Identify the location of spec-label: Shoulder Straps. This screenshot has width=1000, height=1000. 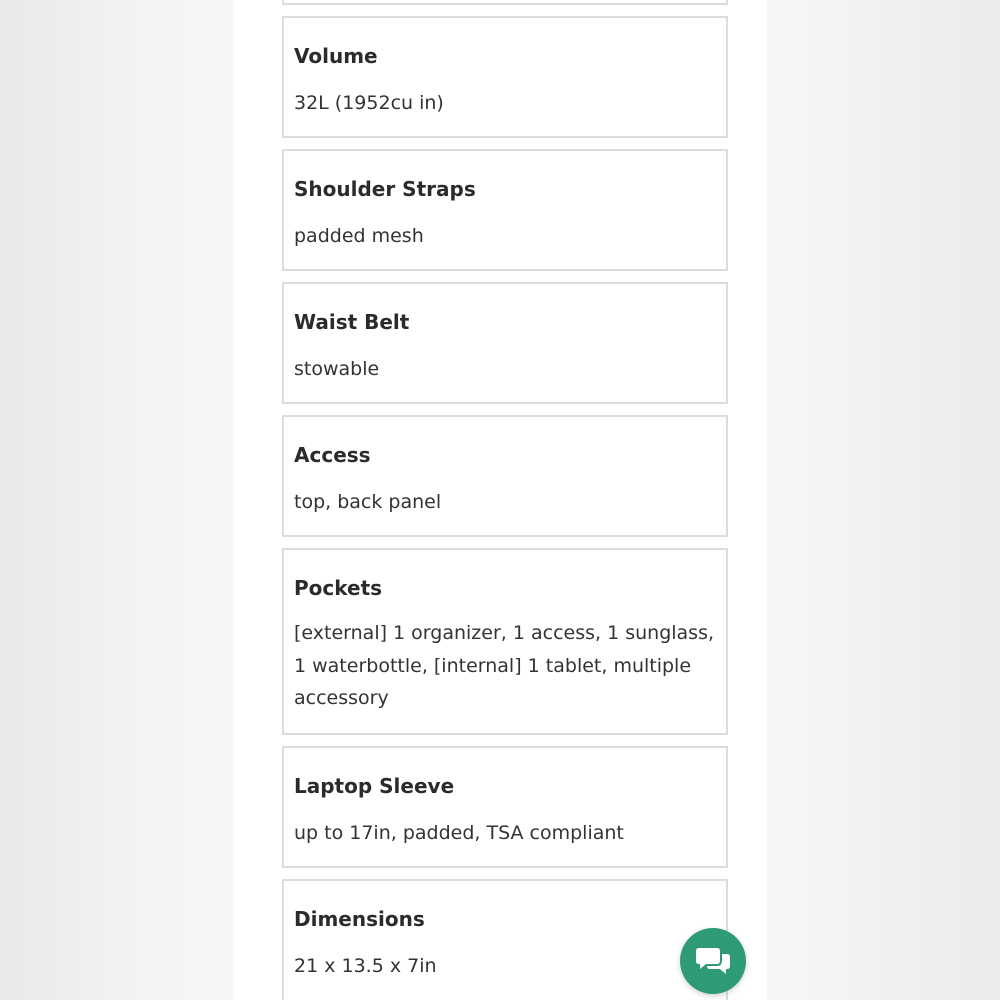
(385, 189).